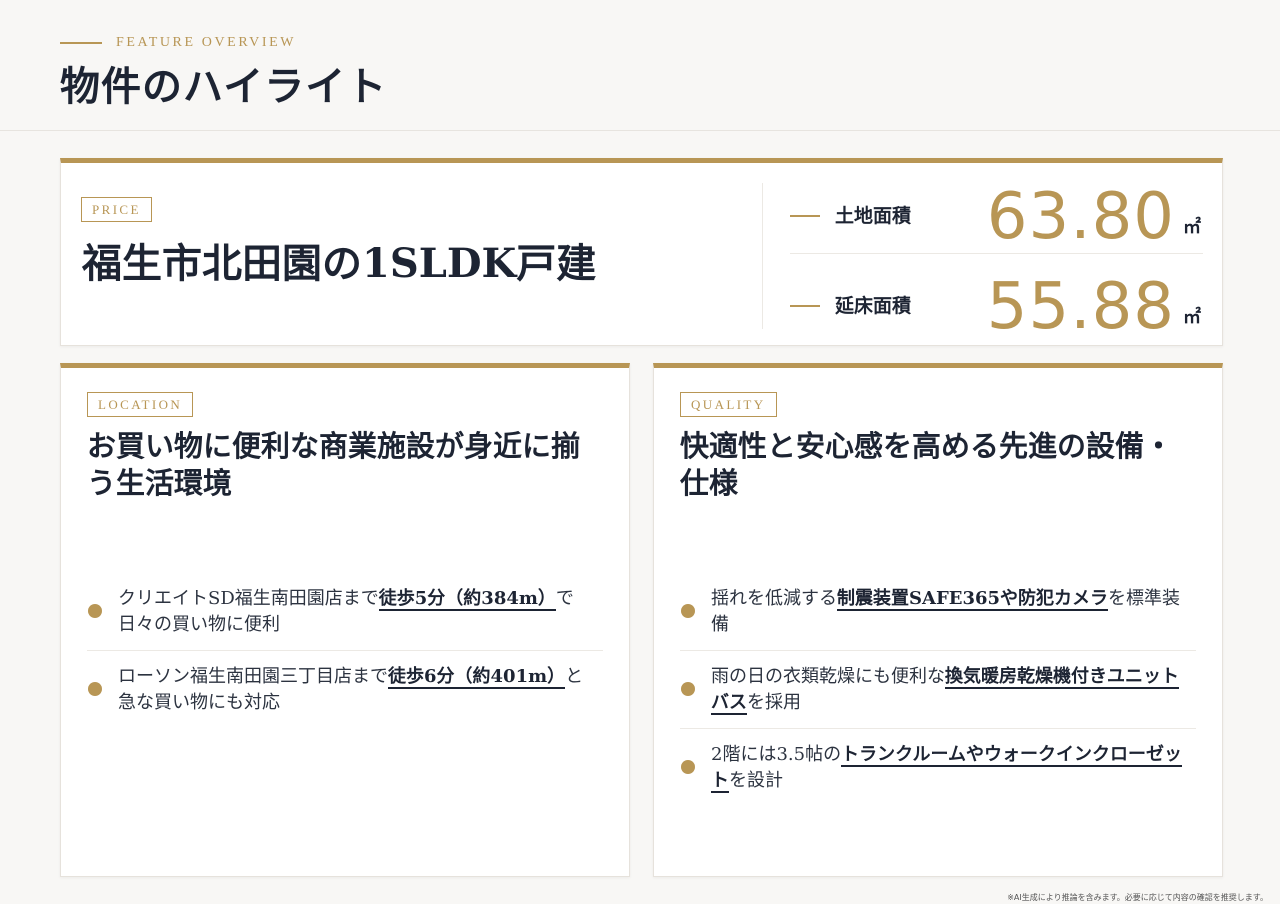 This screenshot has width=1280, height=904. Describe the element at coordinates (206, 42) in the screenshot. I see `eyebrow-text: FEATURE OVERVIEW` at that location.